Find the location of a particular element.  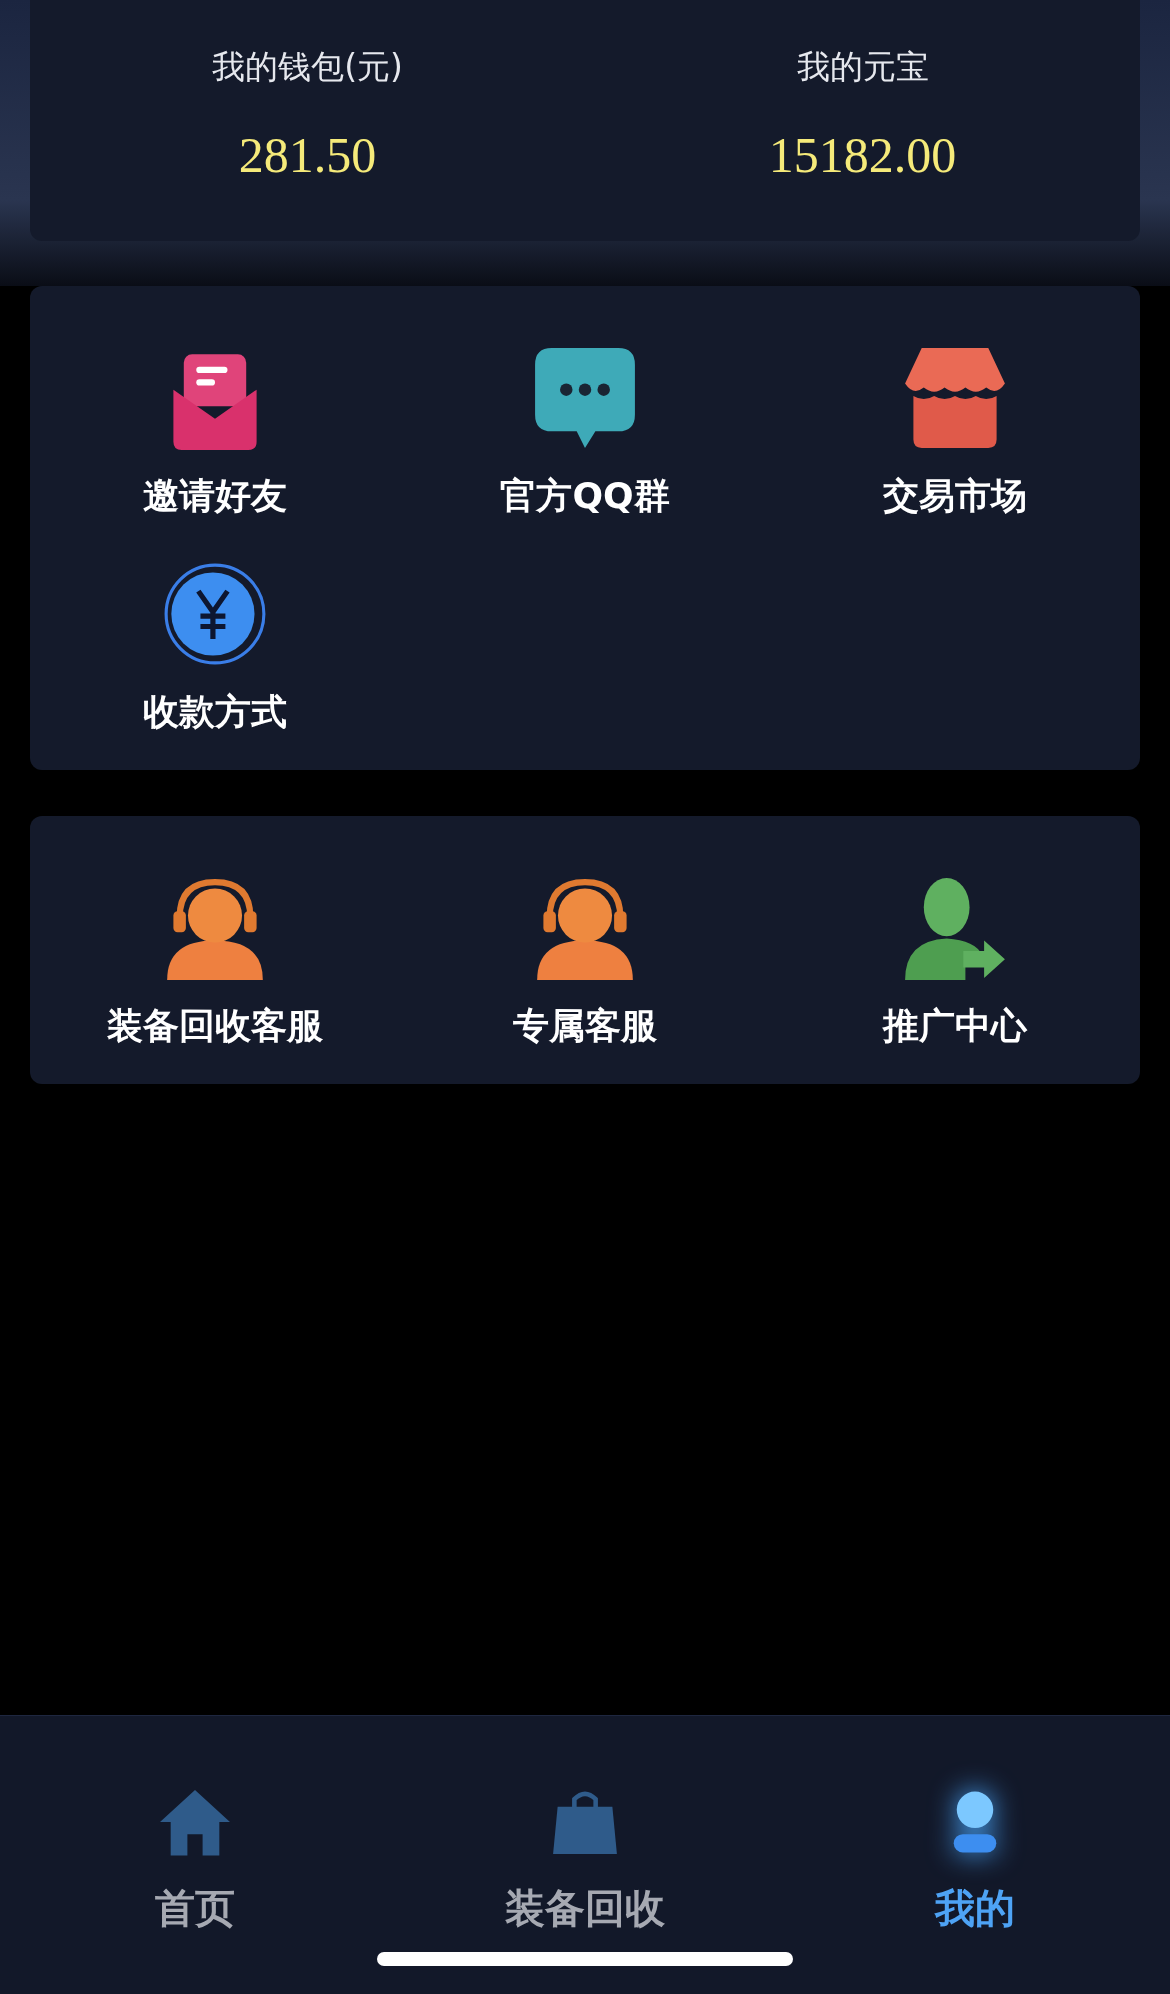

menu-item: 推广中心 is located at coordinates (955, 960).